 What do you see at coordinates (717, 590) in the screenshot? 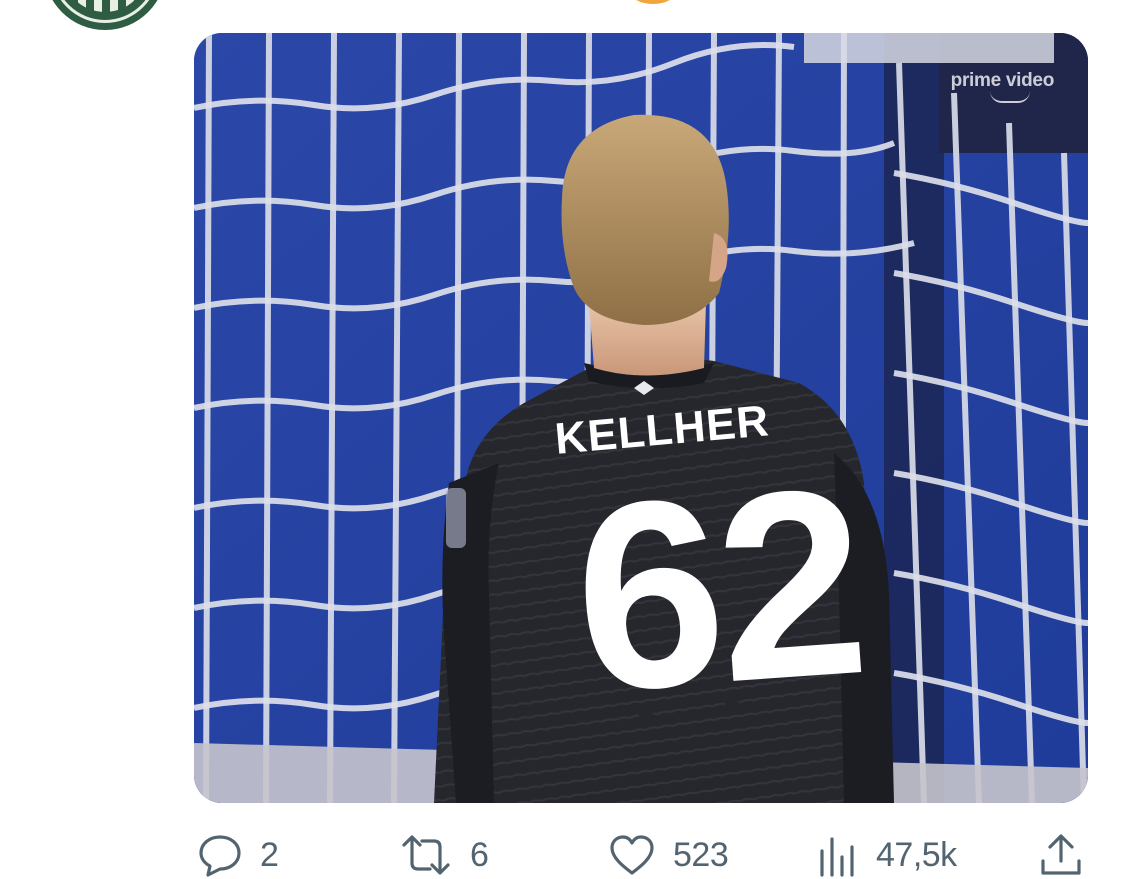
I see `jersey-number: 62` at bounding box center [717, 590].